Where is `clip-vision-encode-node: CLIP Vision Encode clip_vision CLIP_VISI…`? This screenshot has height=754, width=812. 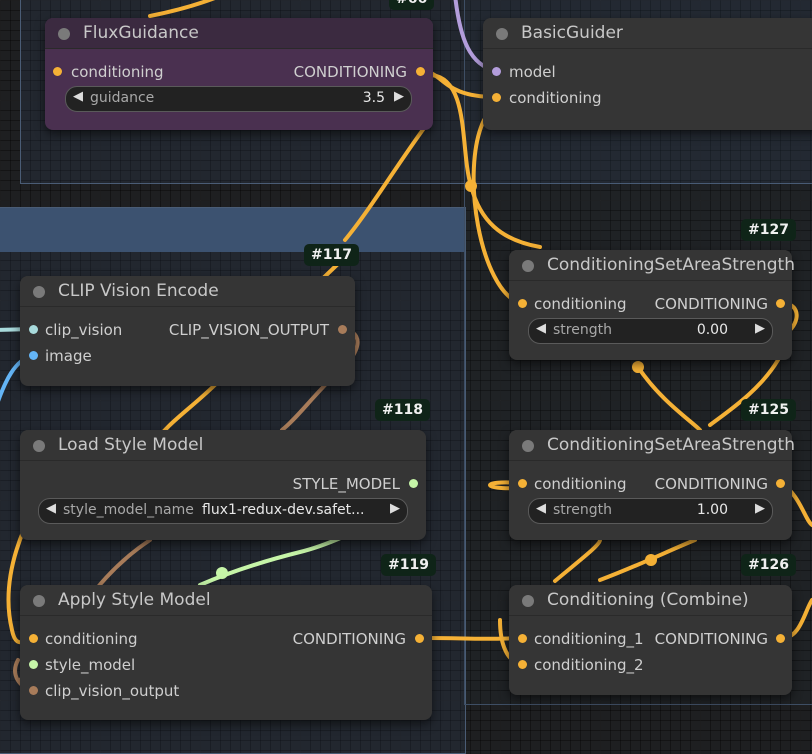
clip-vision-encode-node: CLIP Vision Encode clip_vision CLIP_VISI… is located at coordinates (187, 331).